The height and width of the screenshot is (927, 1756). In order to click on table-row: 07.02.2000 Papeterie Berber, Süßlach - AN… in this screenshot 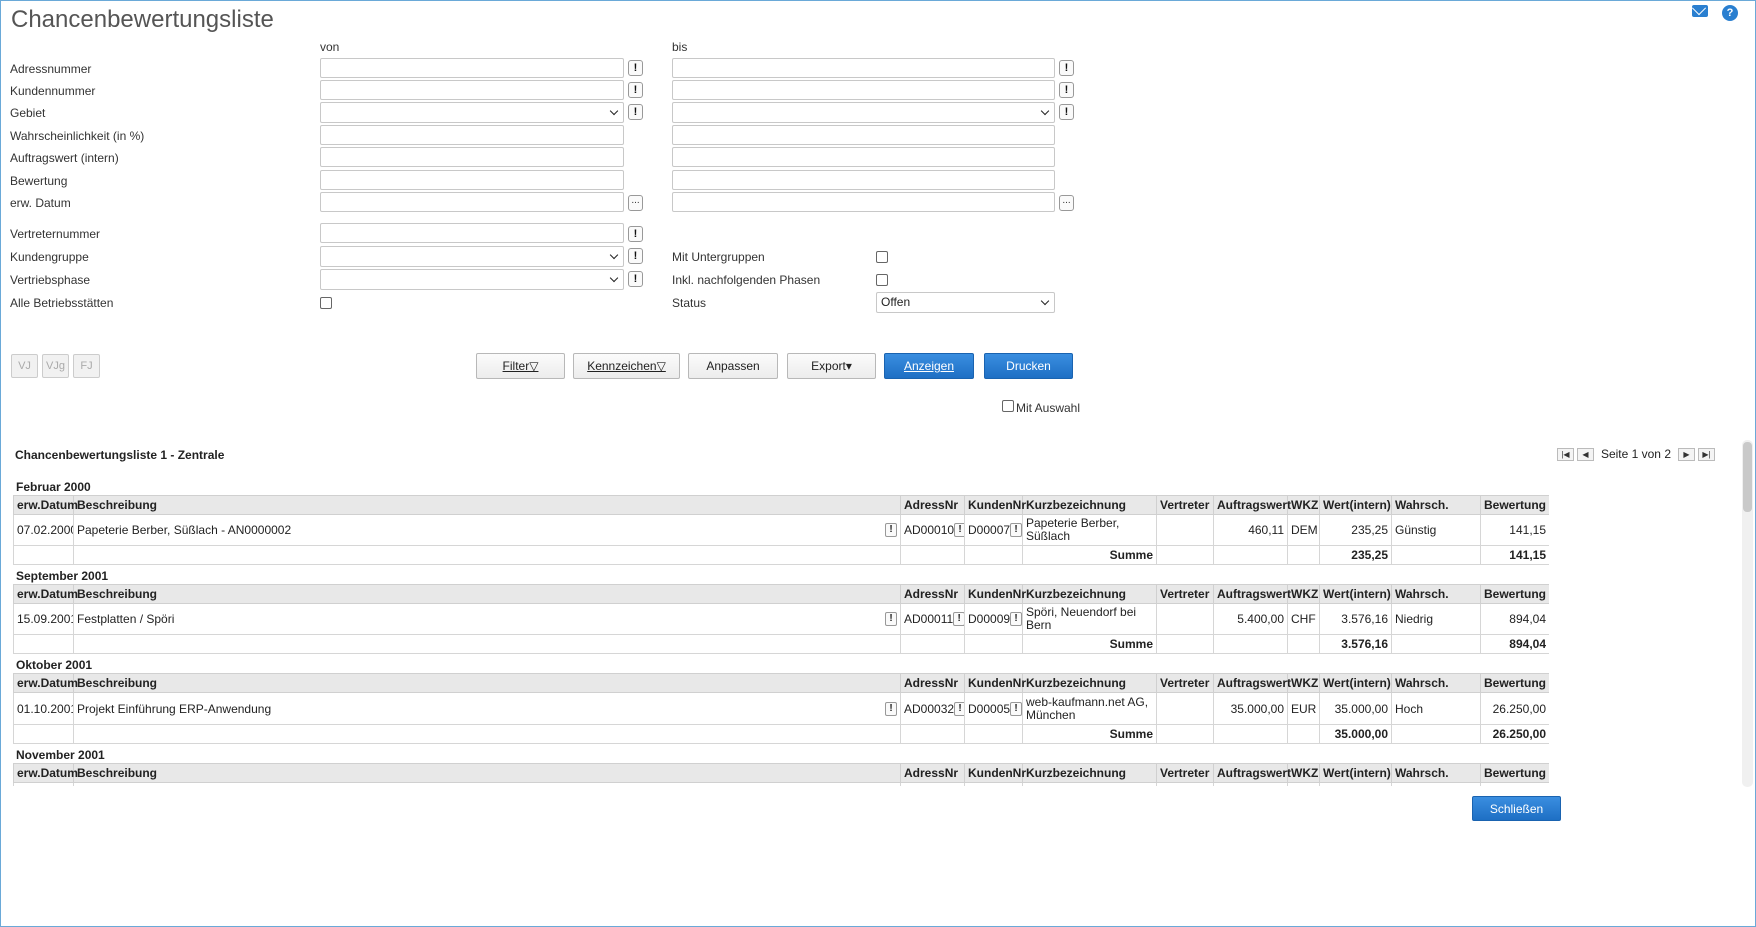, I will do `click(781, 530)`.